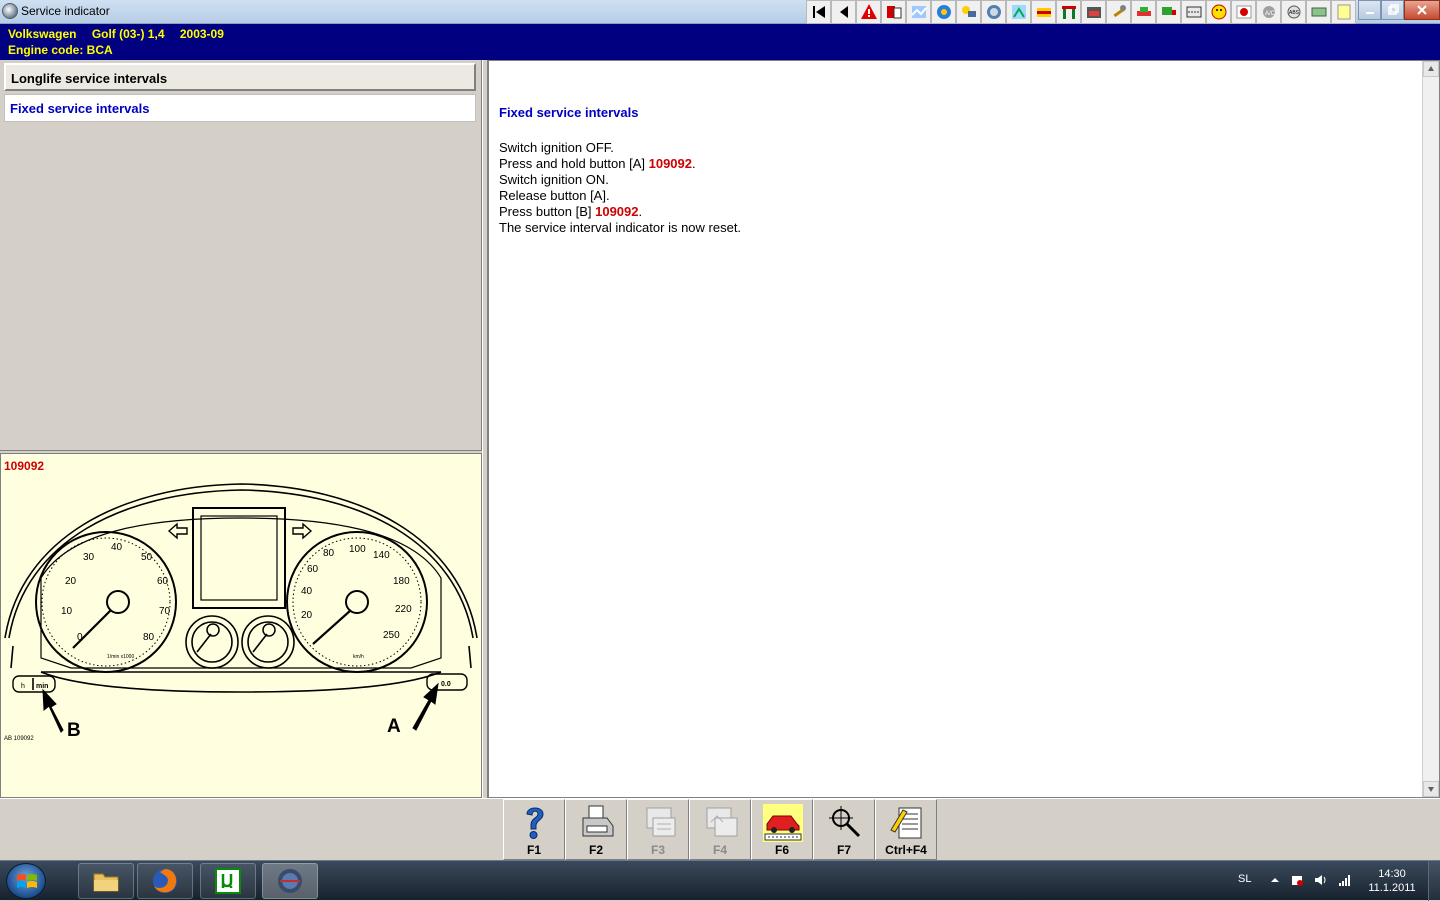 Image resolution: width=1440 pixels, height=901 pixels. I want to click on f7-search-button: F7, so click(844, 829).